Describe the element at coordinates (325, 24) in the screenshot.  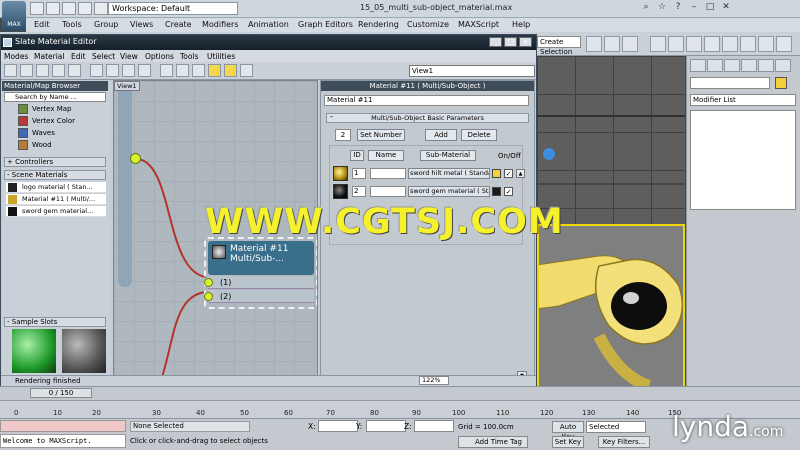
I see `menu-graph-editors: Graph Editors` at that location.